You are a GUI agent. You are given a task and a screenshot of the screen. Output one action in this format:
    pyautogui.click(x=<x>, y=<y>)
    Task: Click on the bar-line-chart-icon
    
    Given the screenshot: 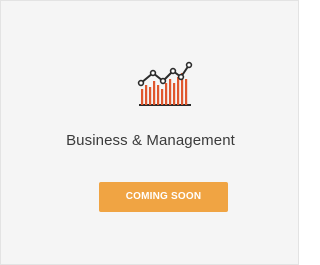 What is the action you would take?
    pyautogui.click(x=165, y=84)
    